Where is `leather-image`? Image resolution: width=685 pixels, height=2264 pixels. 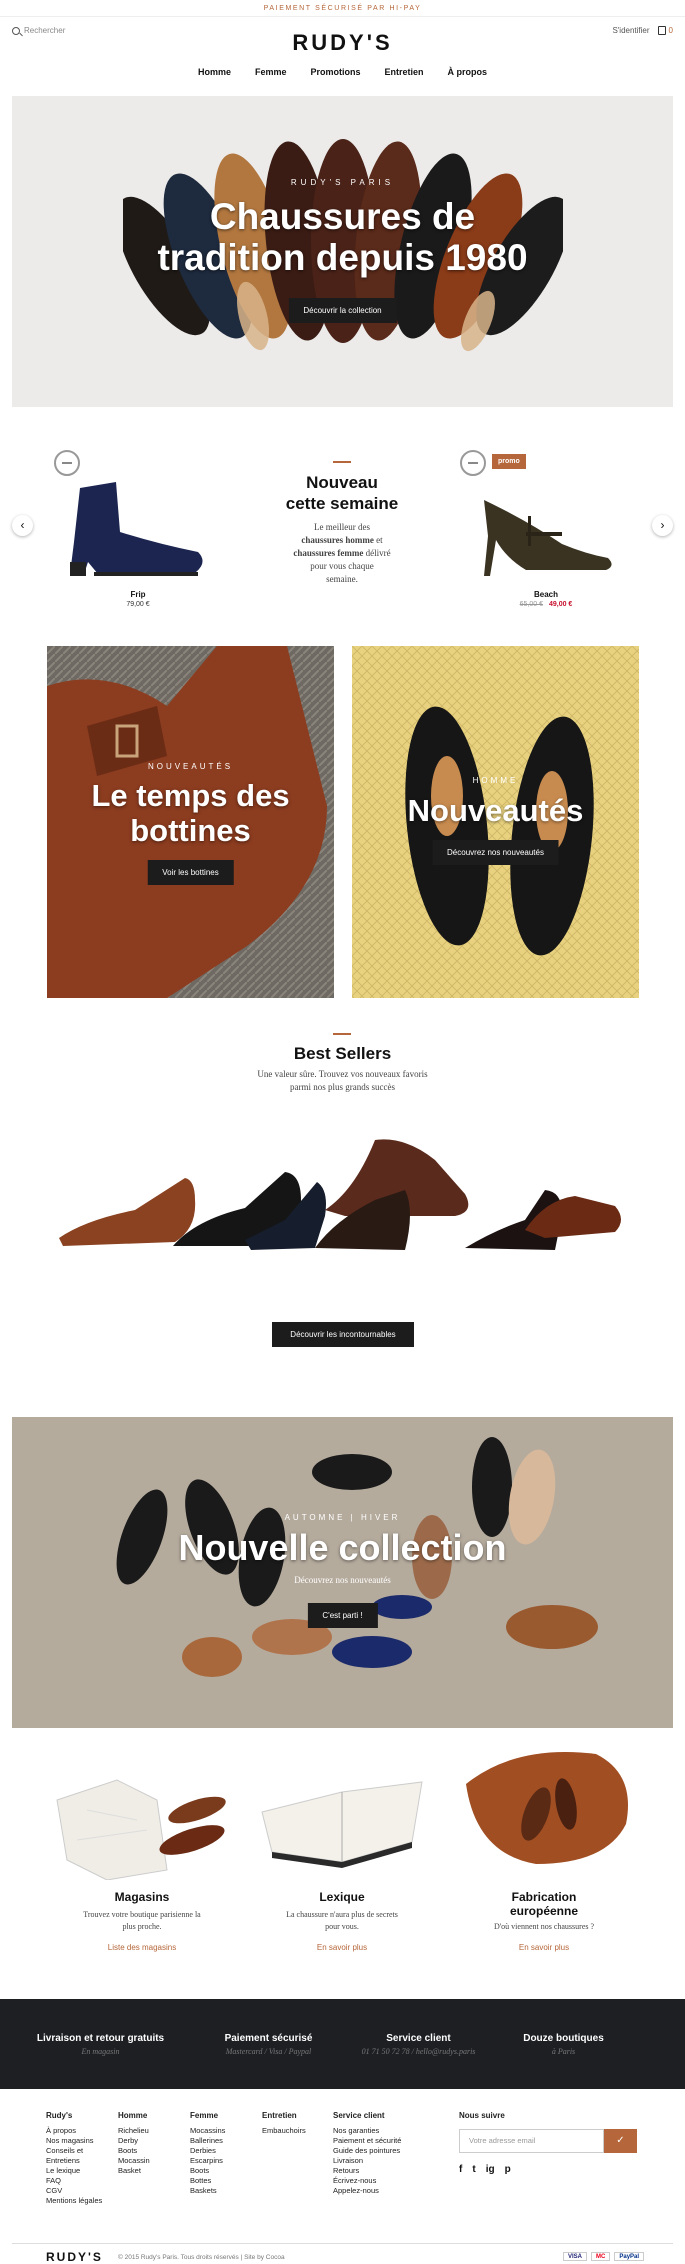 leather-image is located at coordinates (547, 1808).